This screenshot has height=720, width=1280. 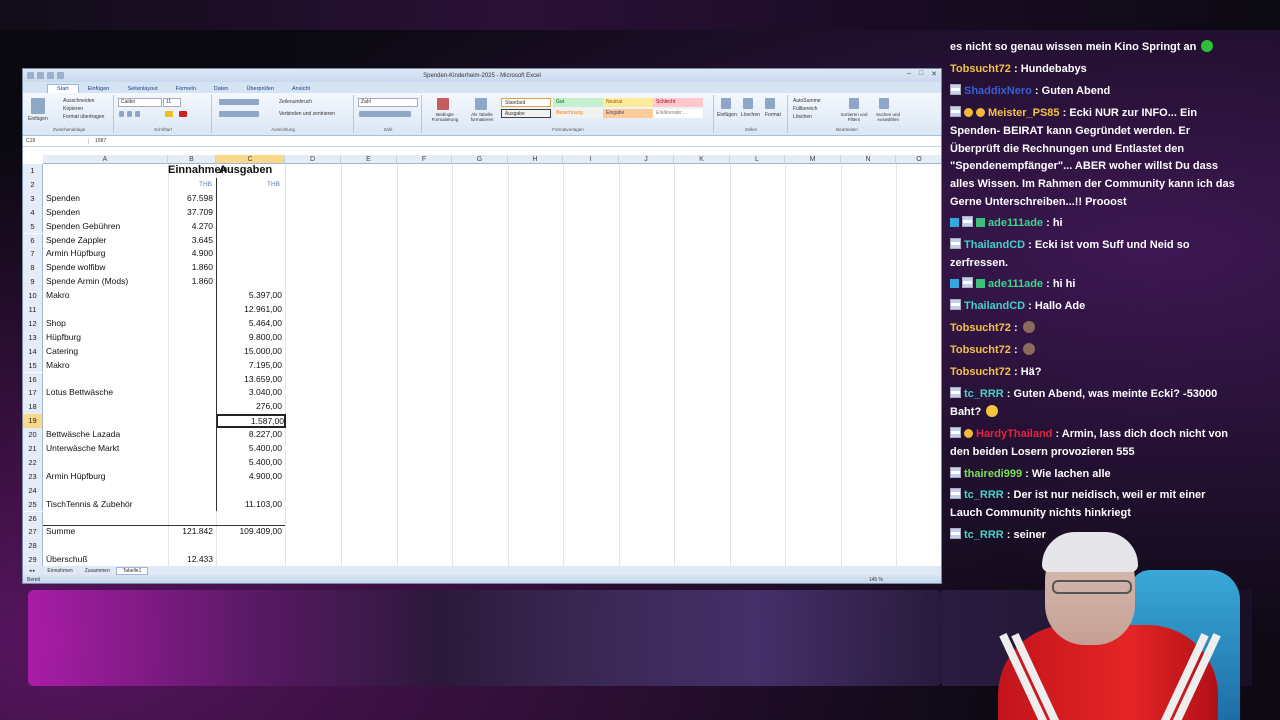 I want to click on bold-icon, so click(x=121, y=114).